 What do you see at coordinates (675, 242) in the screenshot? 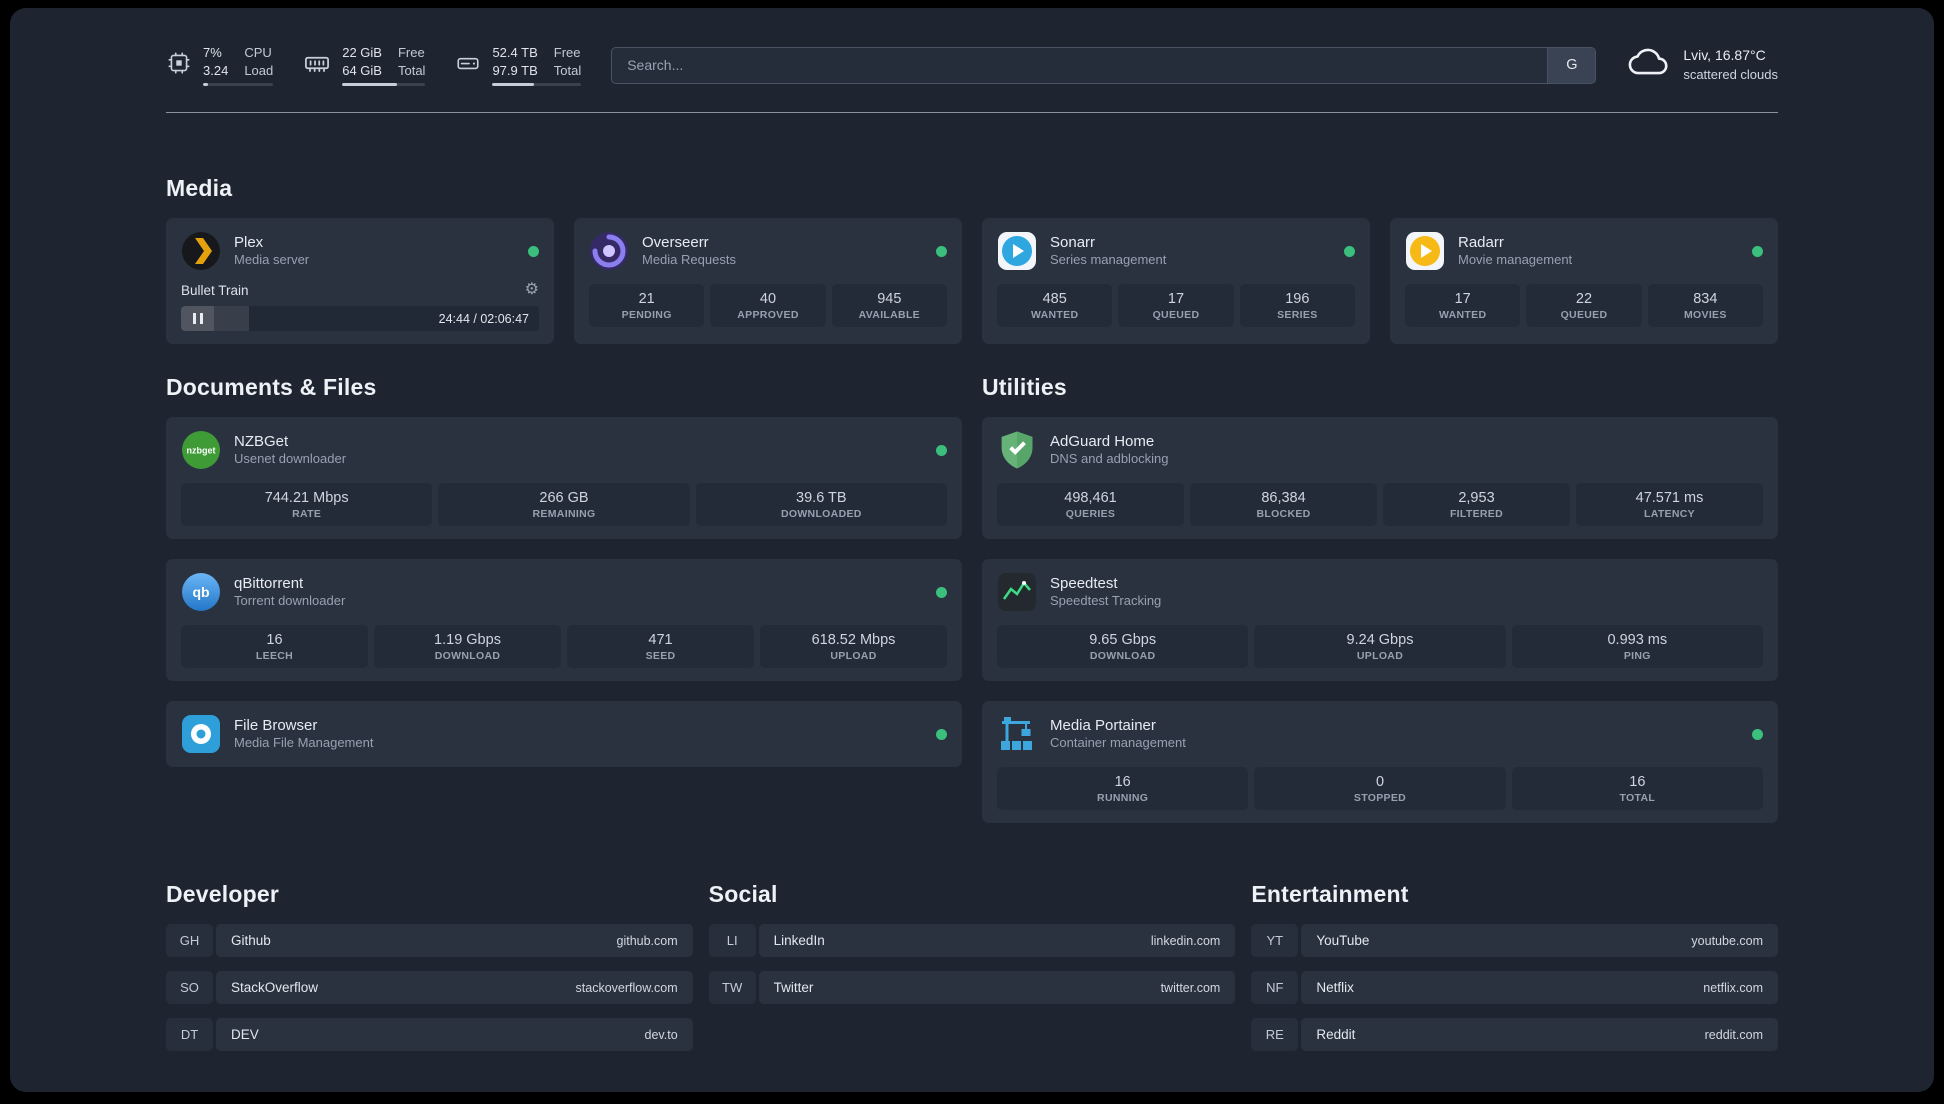
I see `service-name: Overseerr` at bounding box center [675, 242].